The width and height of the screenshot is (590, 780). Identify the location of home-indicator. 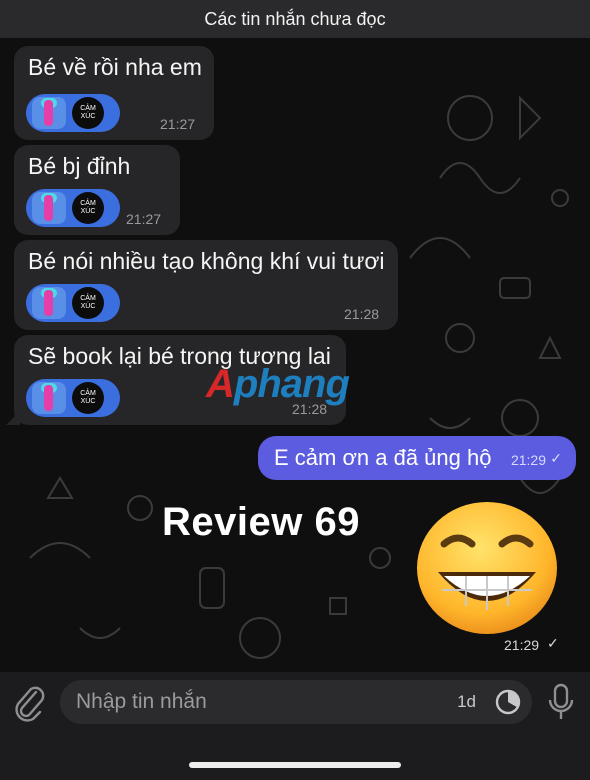
(295, 765).